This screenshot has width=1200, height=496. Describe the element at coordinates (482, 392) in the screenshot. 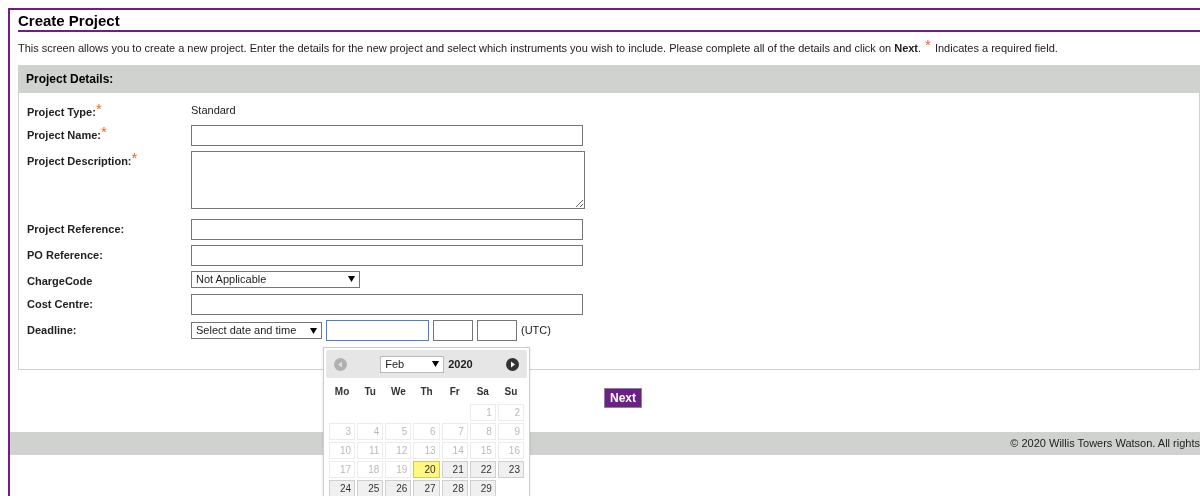

I see `weekday-label: Sa` at that location.